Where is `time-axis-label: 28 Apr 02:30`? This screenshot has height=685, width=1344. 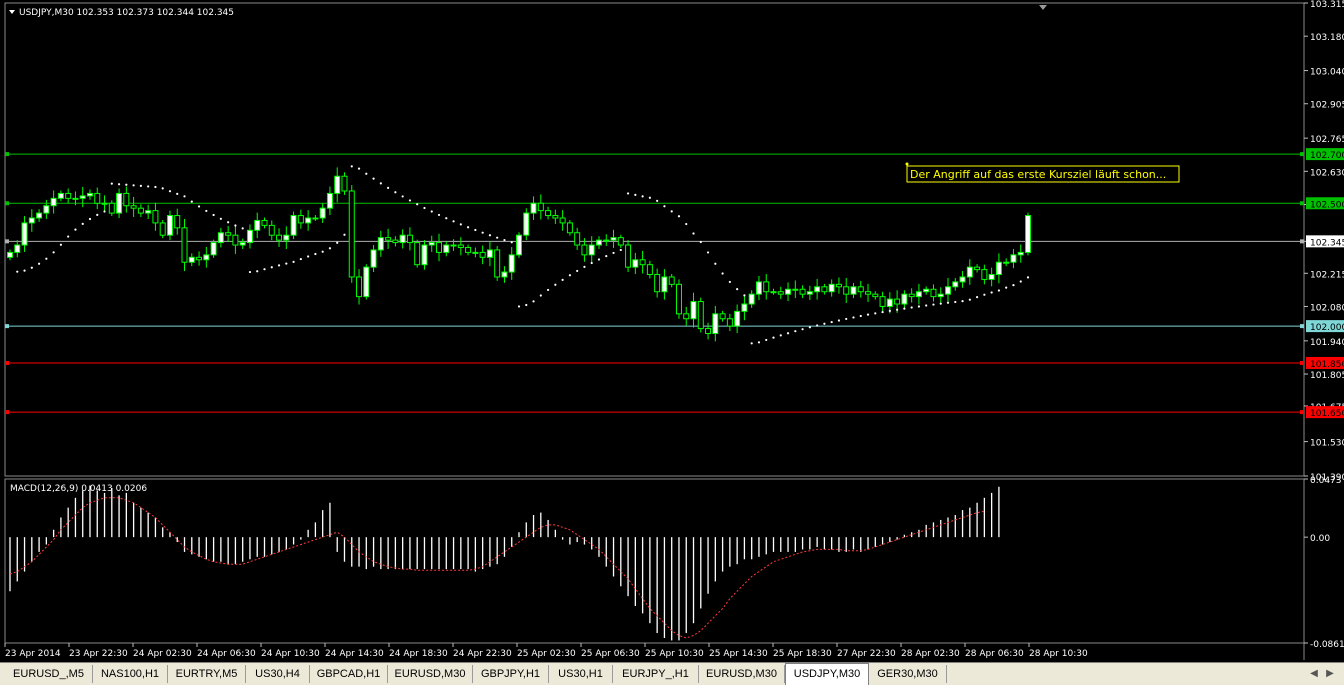
time-axis-label: 28 Apr 02:30 is located at coordinates (930, 654).